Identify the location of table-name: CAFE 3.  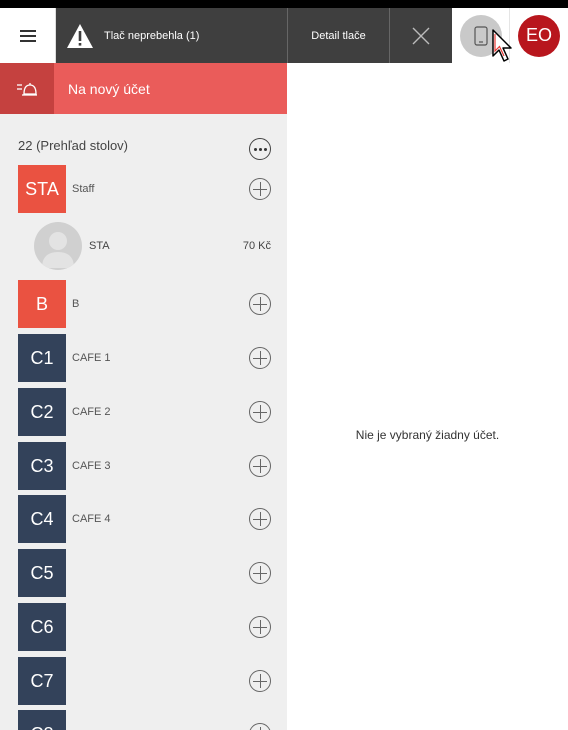
(91, 466).